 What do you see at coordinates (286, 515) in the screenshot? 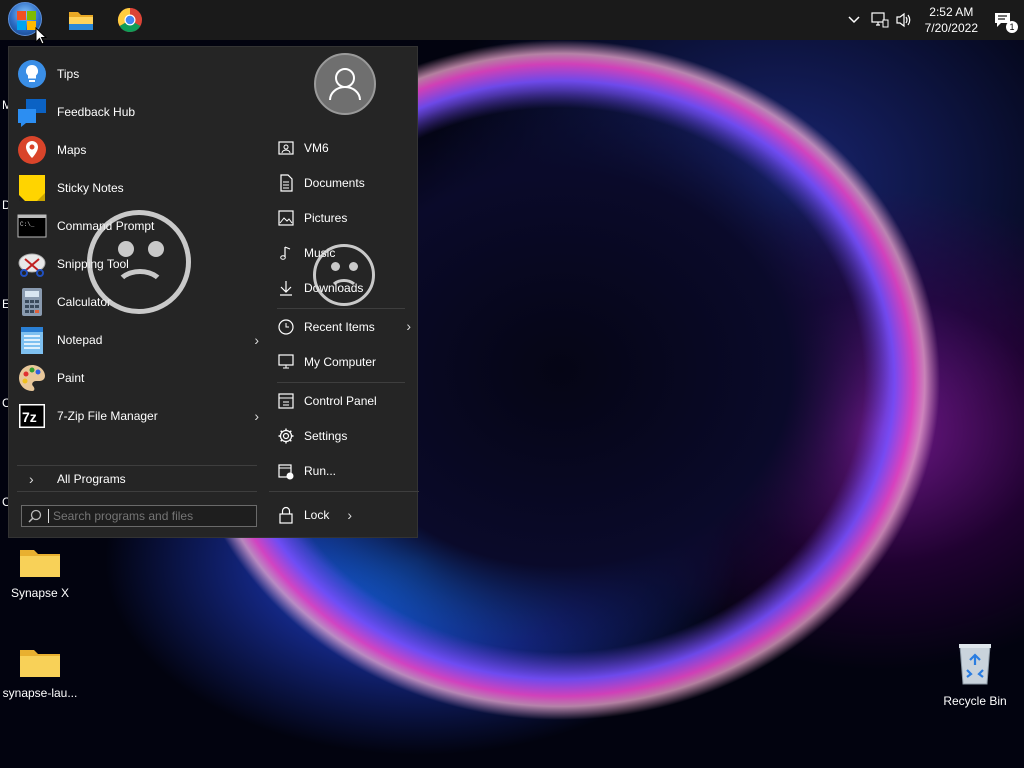
I see `lock-icon` at bounding box center [286, 515].